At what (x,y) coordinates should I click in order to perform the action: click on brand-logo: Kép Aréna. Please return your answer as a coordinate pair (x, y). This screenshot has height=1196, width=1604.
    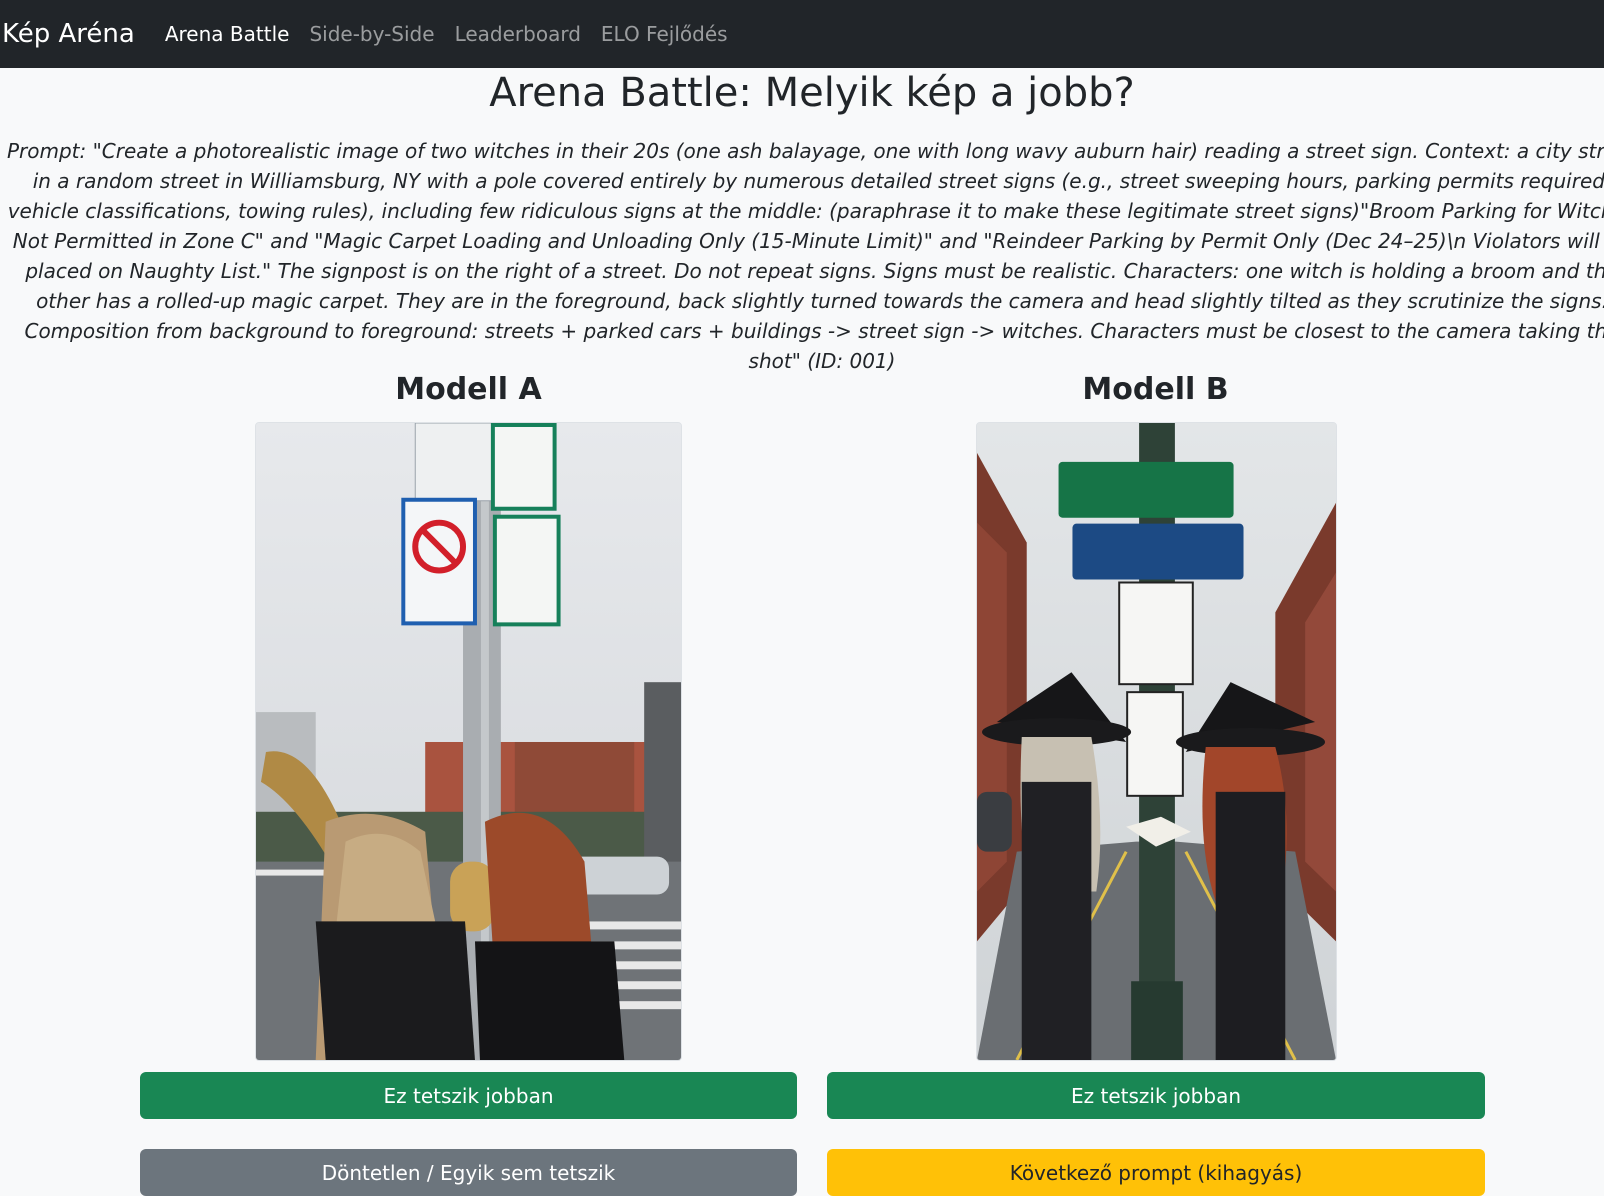
    Looking at the image, I should click on (68, 34).